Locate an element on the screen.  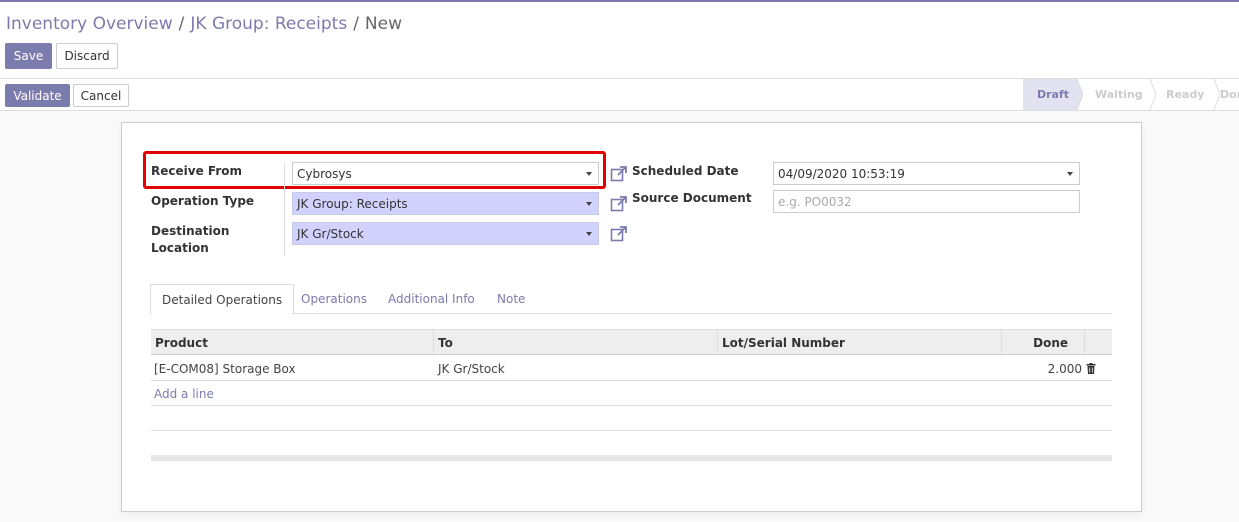
stage-waiting: Waiting is located at coordinates (1116, 94).